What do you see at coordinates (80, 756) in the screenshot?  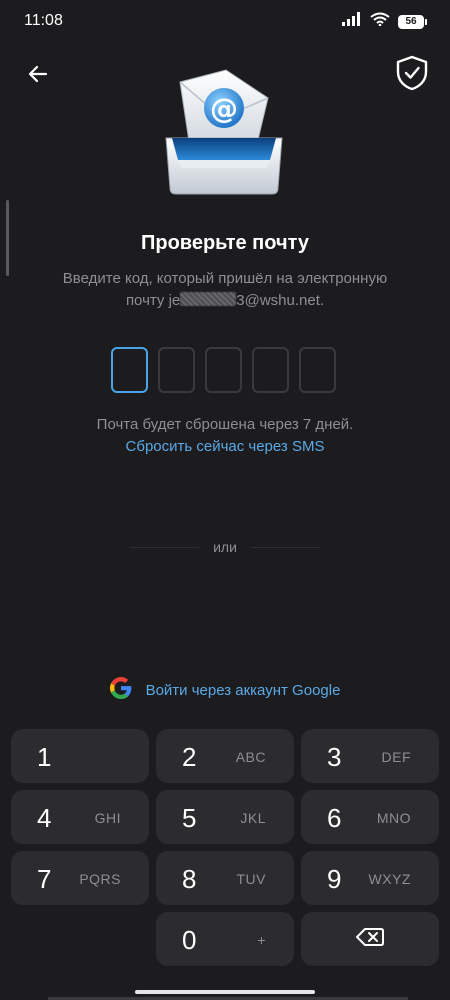 I see `key-1: 1` at bounding box center [80, 756].